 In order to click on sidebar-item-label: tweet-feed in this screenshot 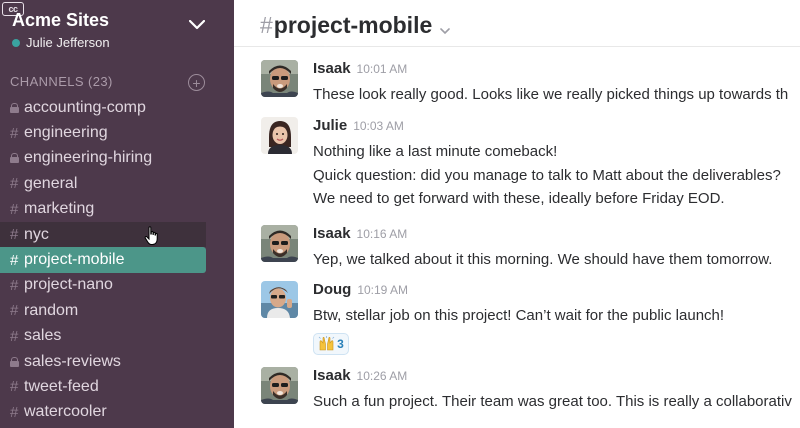, I will do `click(61, 386)`.